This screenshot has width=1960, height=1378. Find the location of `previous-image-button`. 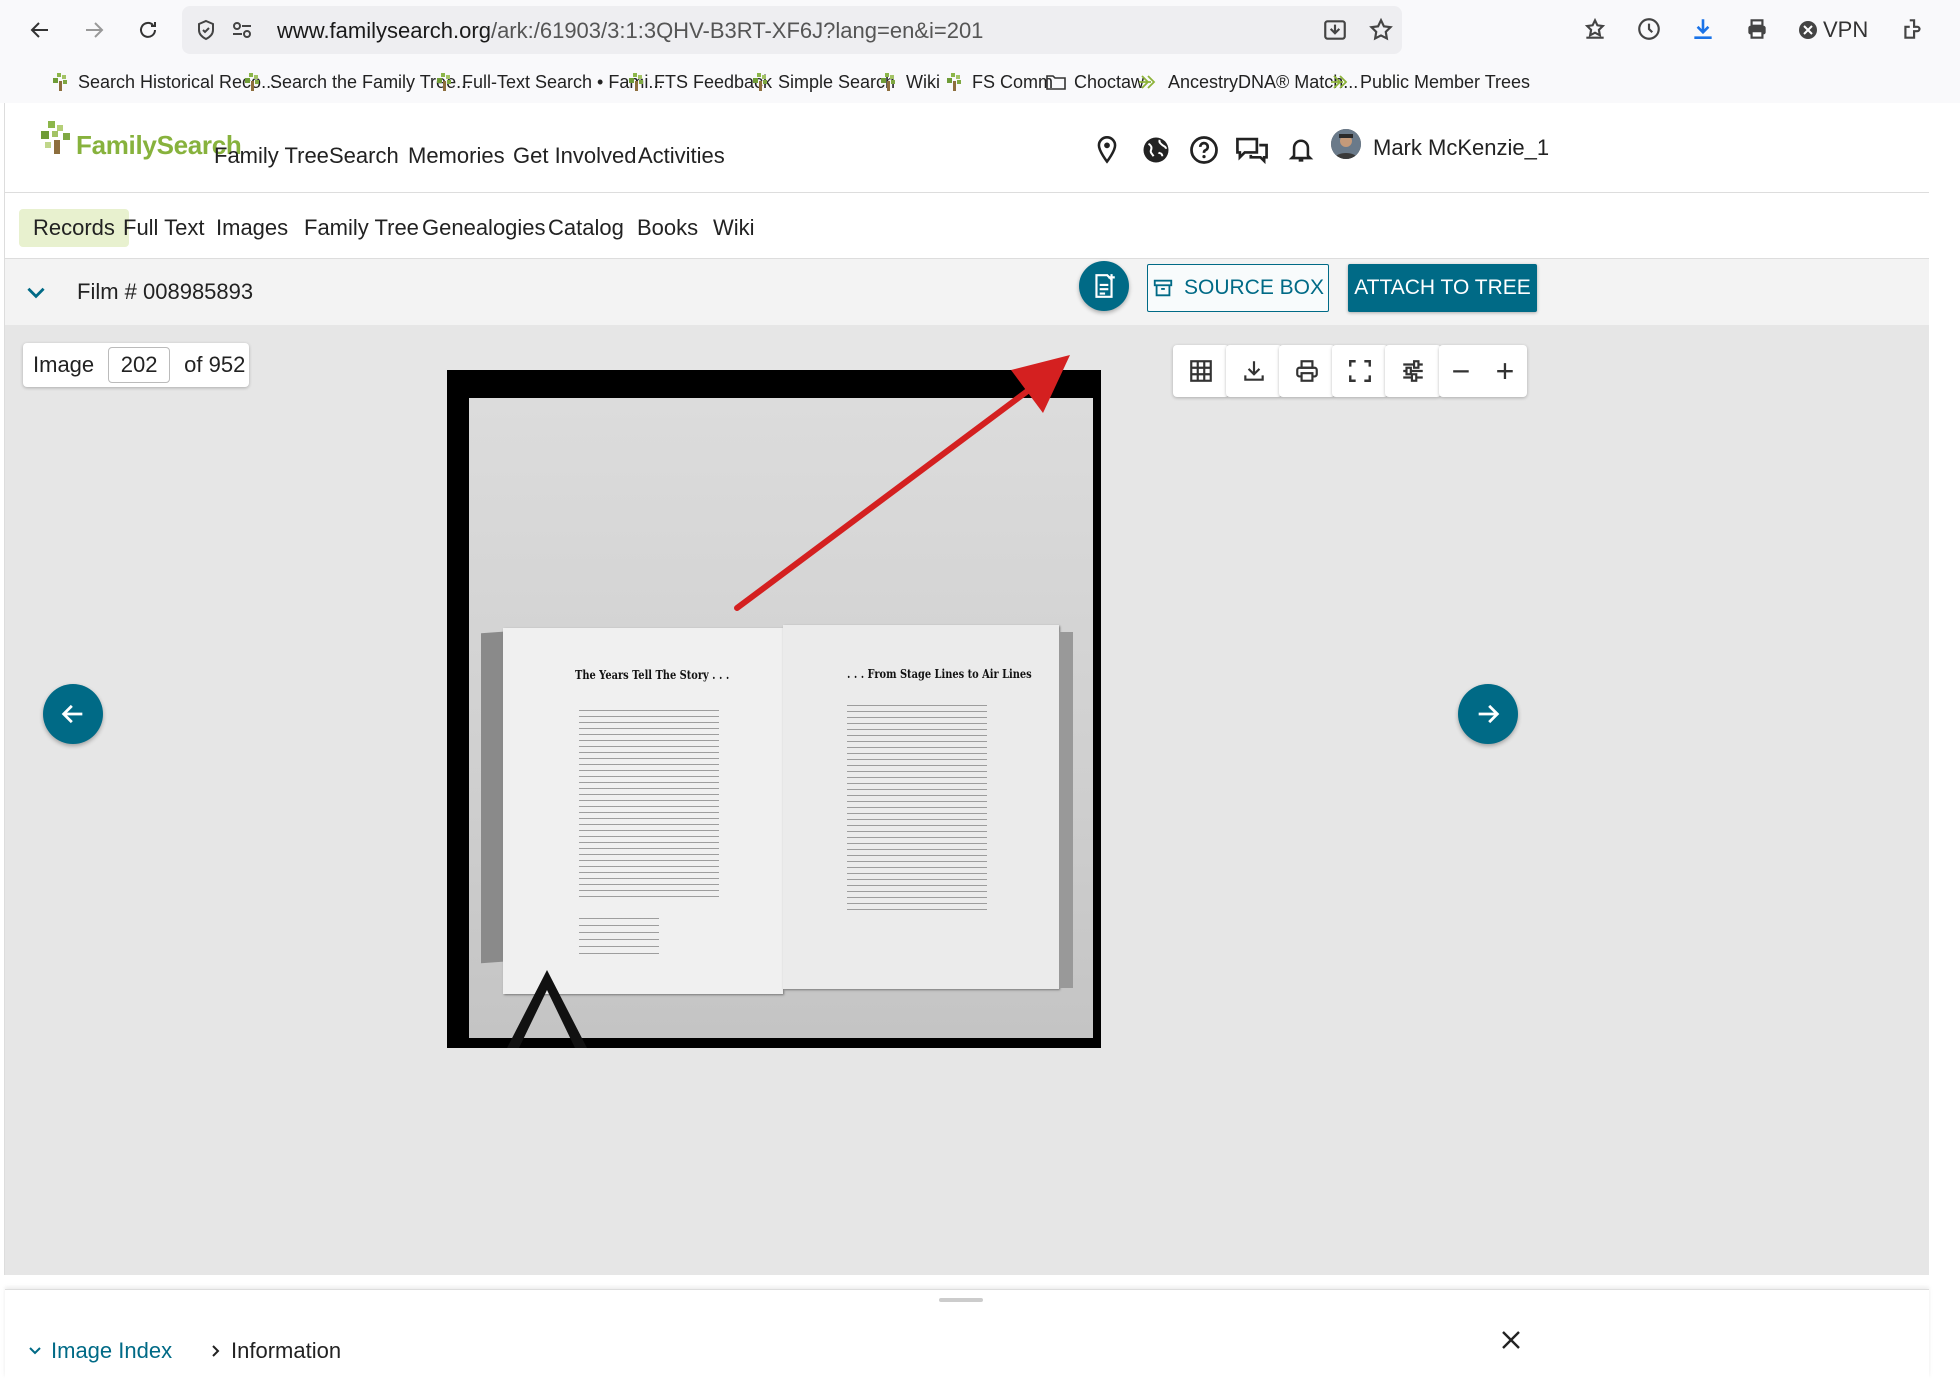

previous-image-button is located at coordinates (73, 714).